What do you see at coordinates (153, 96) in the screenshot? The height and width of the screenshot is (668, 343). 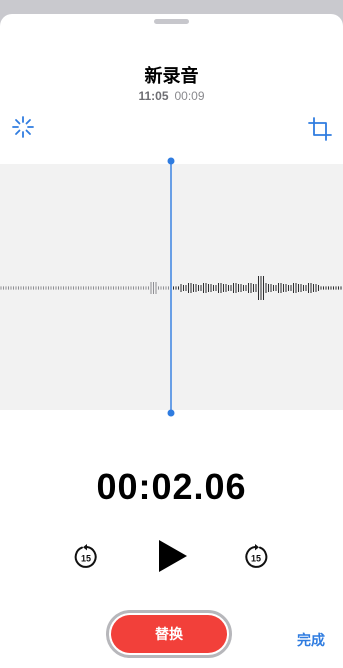 I see `recording-time: 11:05` at bounding box center [153, 96].